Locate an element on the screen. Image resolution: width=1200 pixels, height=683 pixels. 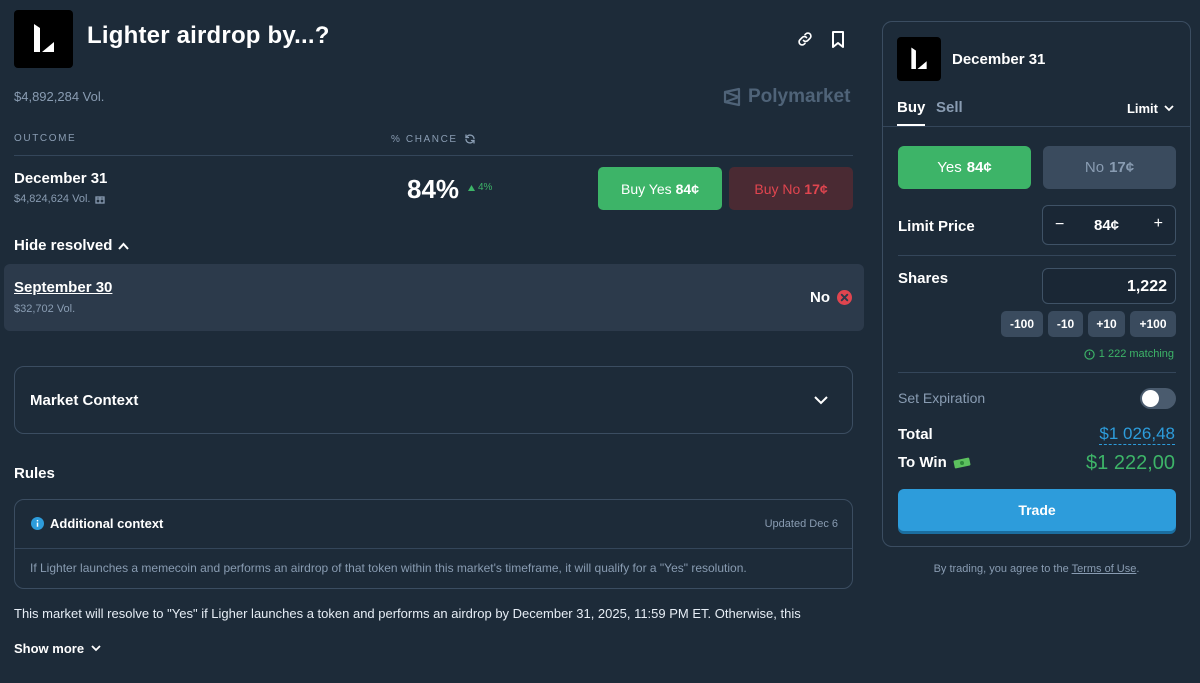
total-value: $1 026,48 is located at coordinates (1137, 434).